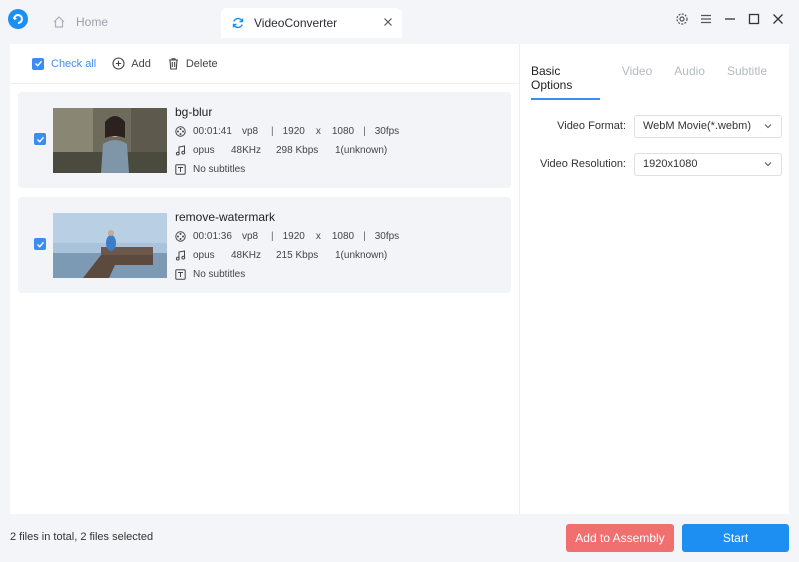 The width and height of the screenshot is (799, 562). I want to click on file-name: bg-blur, so click(194, 112).